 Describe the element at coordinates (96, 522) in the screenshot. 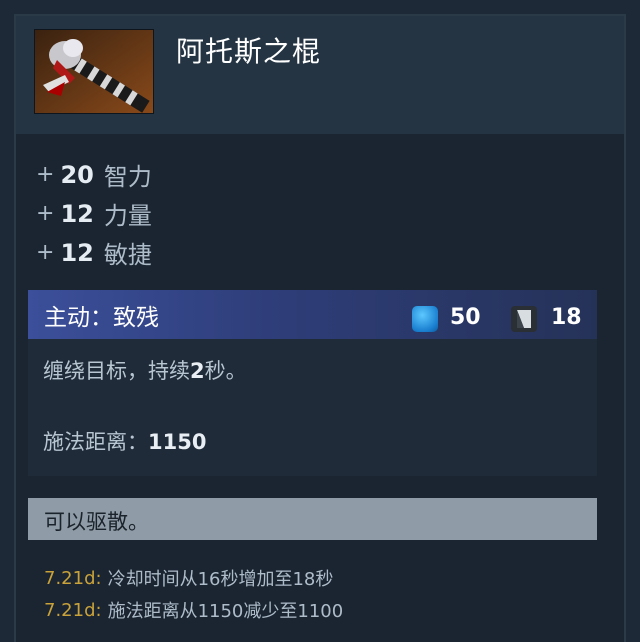

I see `dispel-text: 可以驱散。` at that location.